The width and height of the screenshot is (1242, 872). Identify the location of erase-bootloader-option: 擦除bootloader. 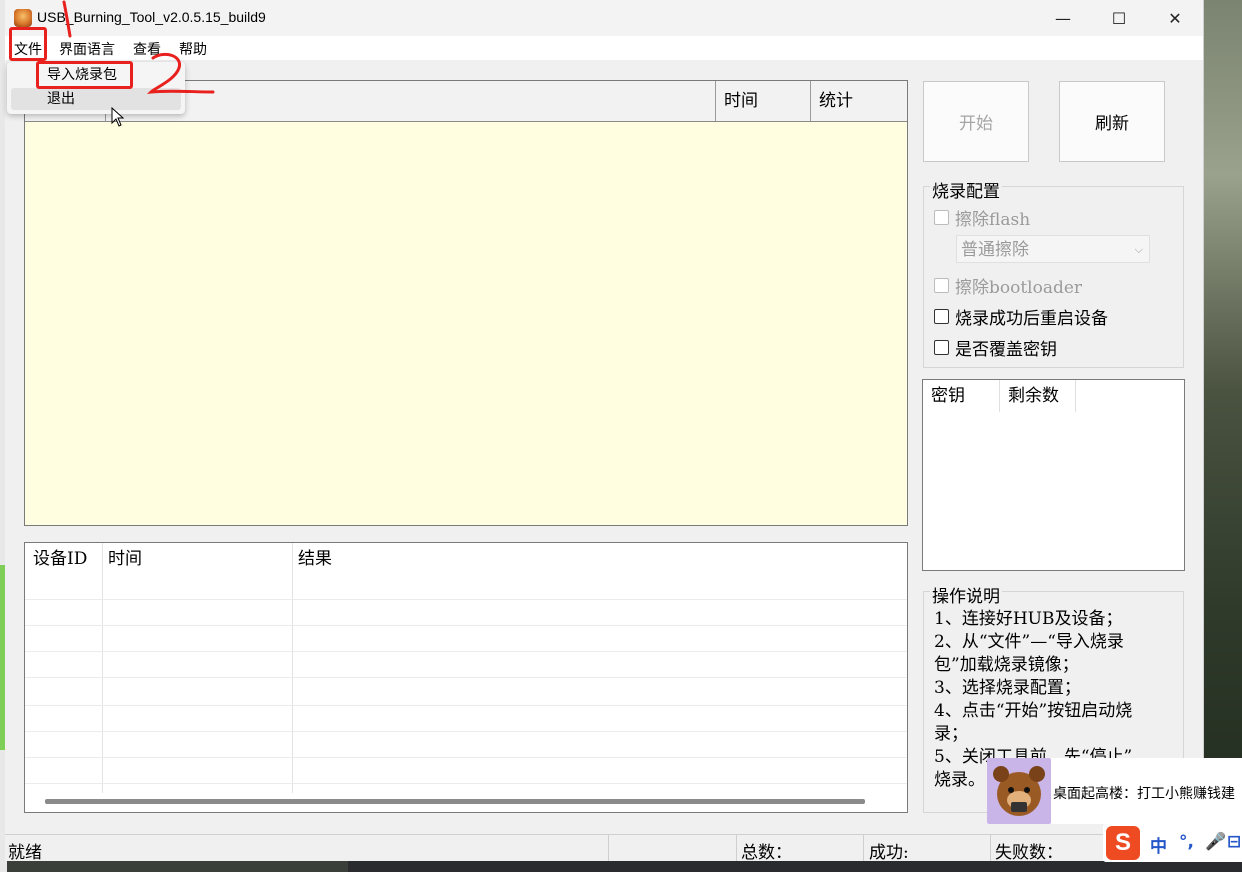
(1008, 285).